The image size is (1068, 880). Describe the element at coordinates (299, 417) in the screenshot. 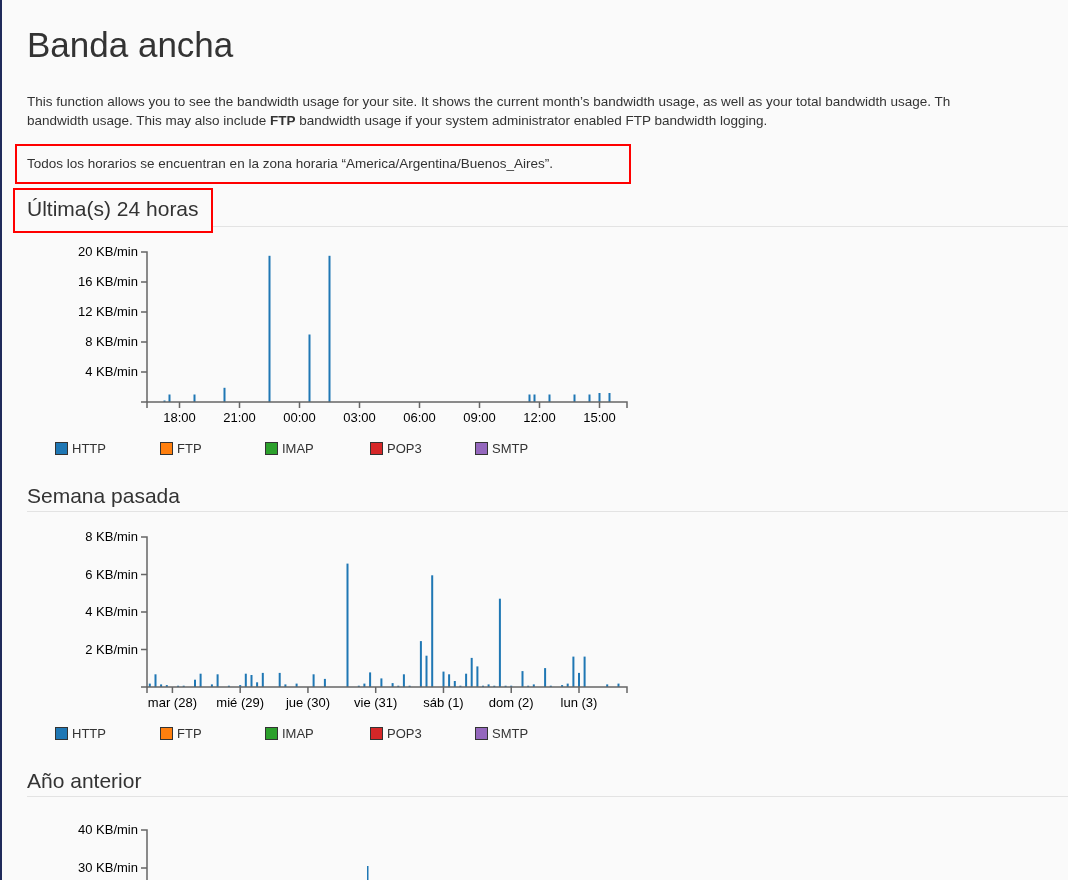

I see `axis-tick-label: 00:00` at that location.